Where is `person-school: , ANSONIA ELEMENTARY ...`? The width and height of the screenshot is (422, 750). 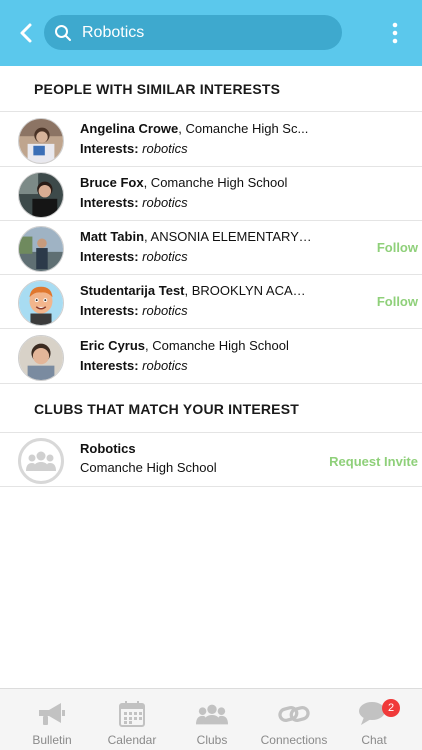
person-school: , ANSONIA ELEMENTARY ... is located at coordinates (228, 236).